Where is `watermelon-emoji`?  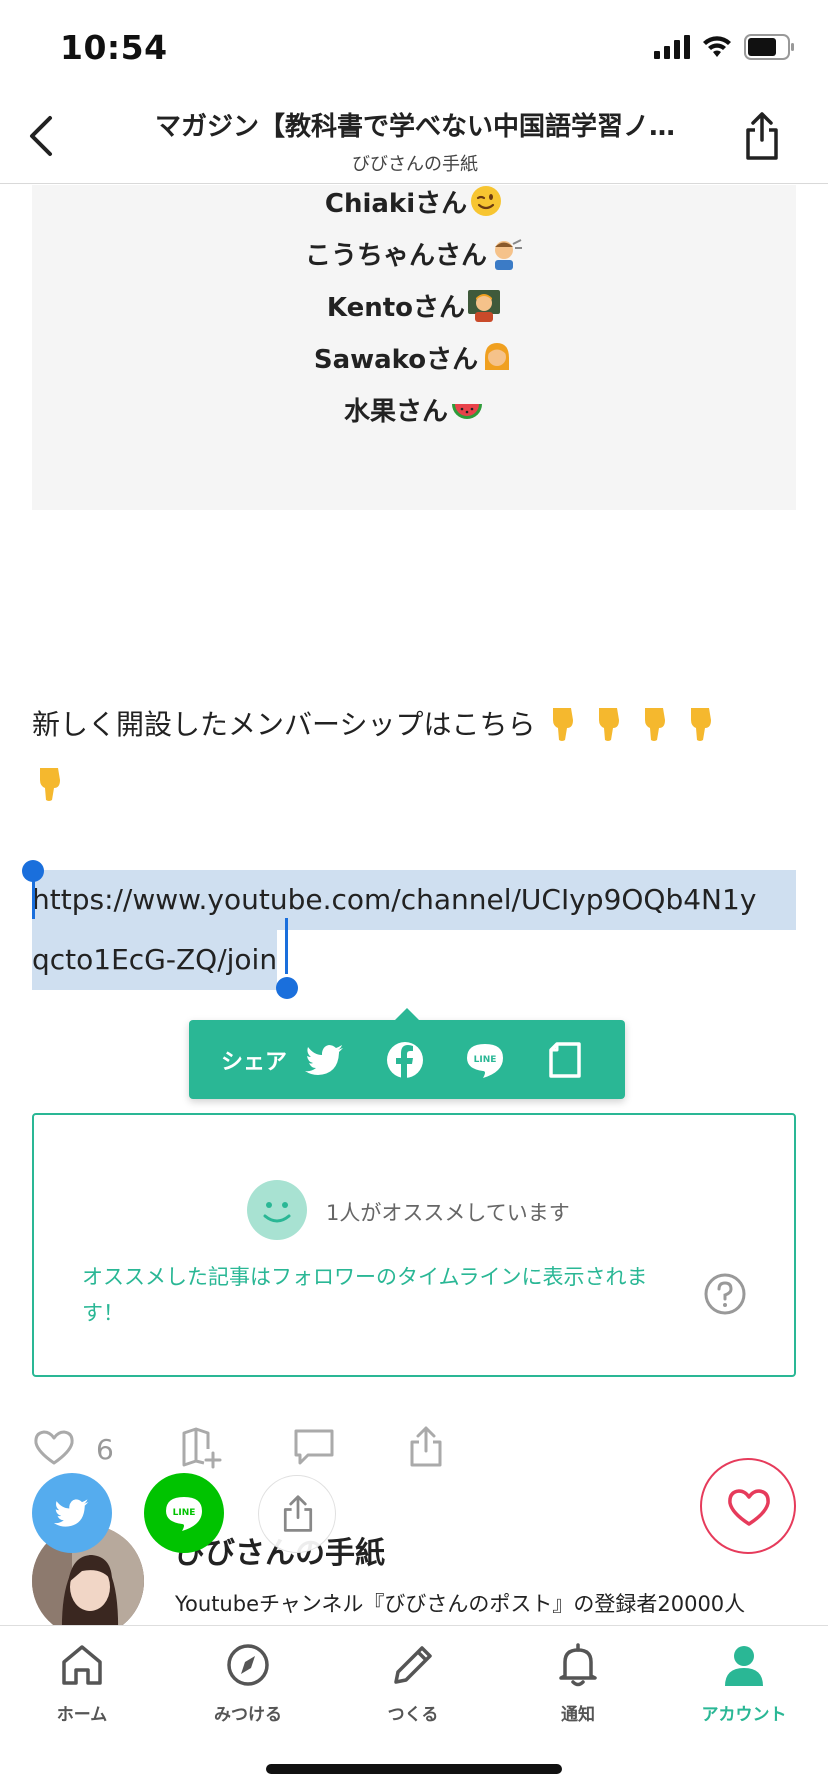
watermelon-emoji is located at coordinates (467, 411).